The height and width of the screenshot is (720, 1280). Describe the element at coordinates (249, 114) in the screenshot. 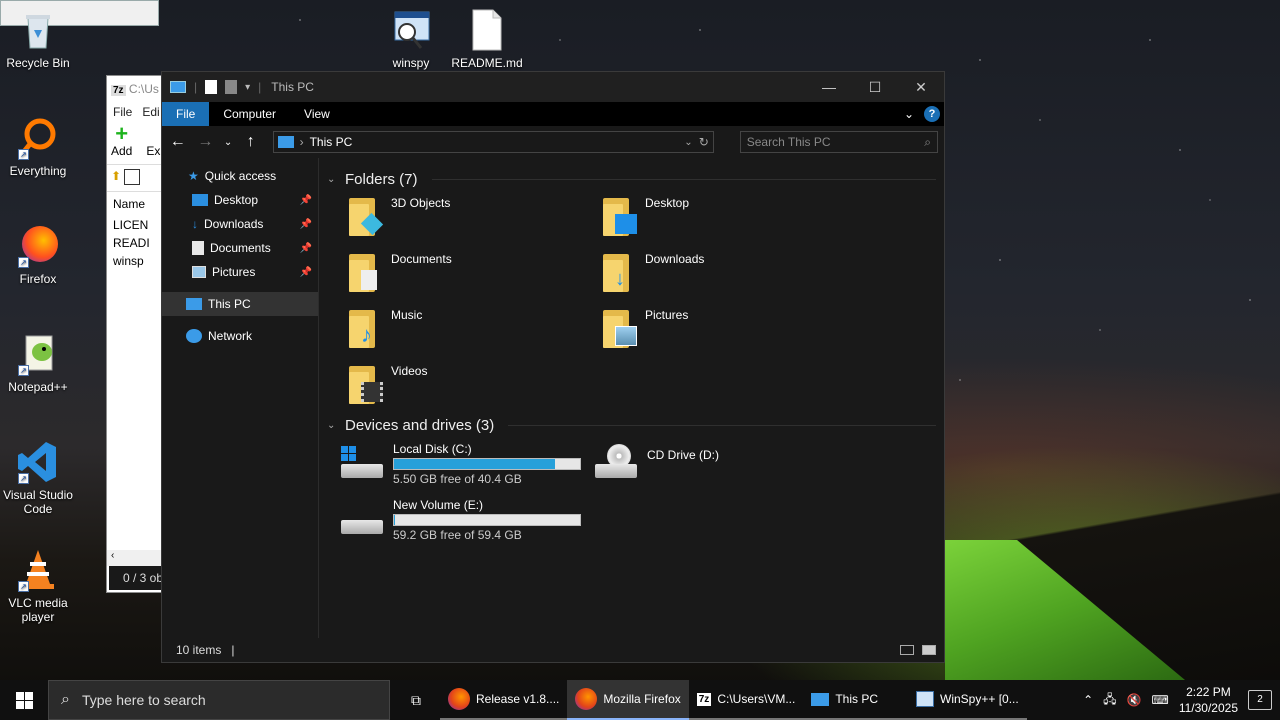

I see `tab-computer: Computer` at that location.